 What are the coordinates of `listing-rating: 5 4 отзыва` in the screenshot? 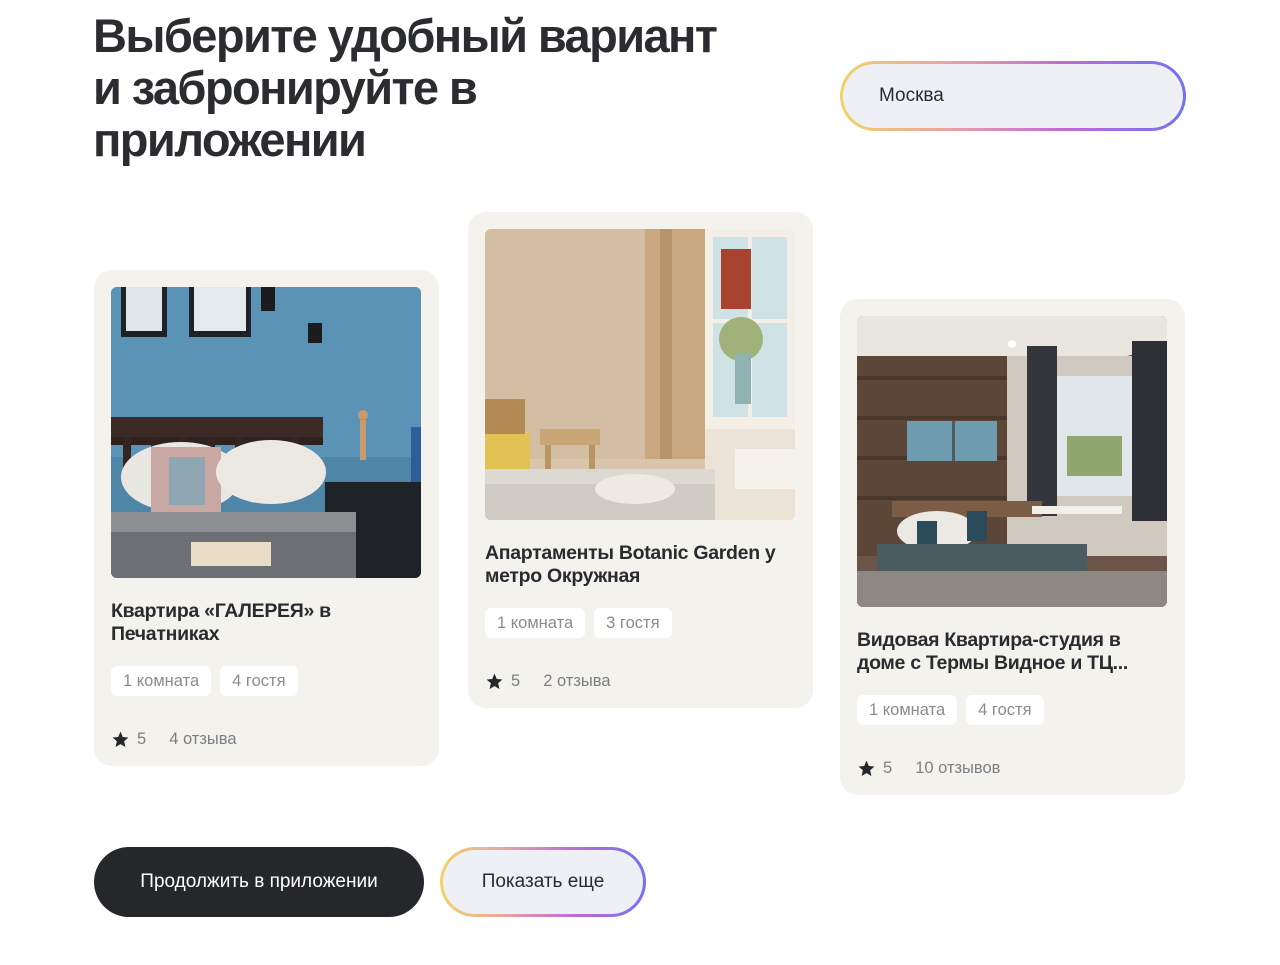 It's located at (174, 739).